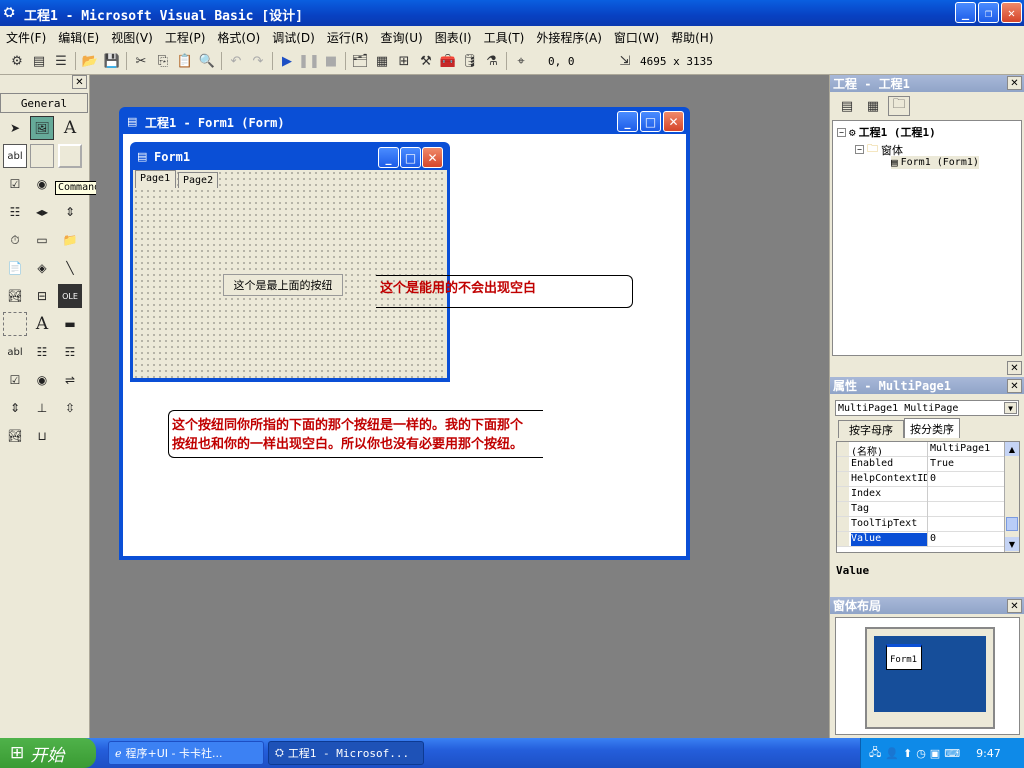  I want to click on property-row: Enabled True, so click(920, 464).